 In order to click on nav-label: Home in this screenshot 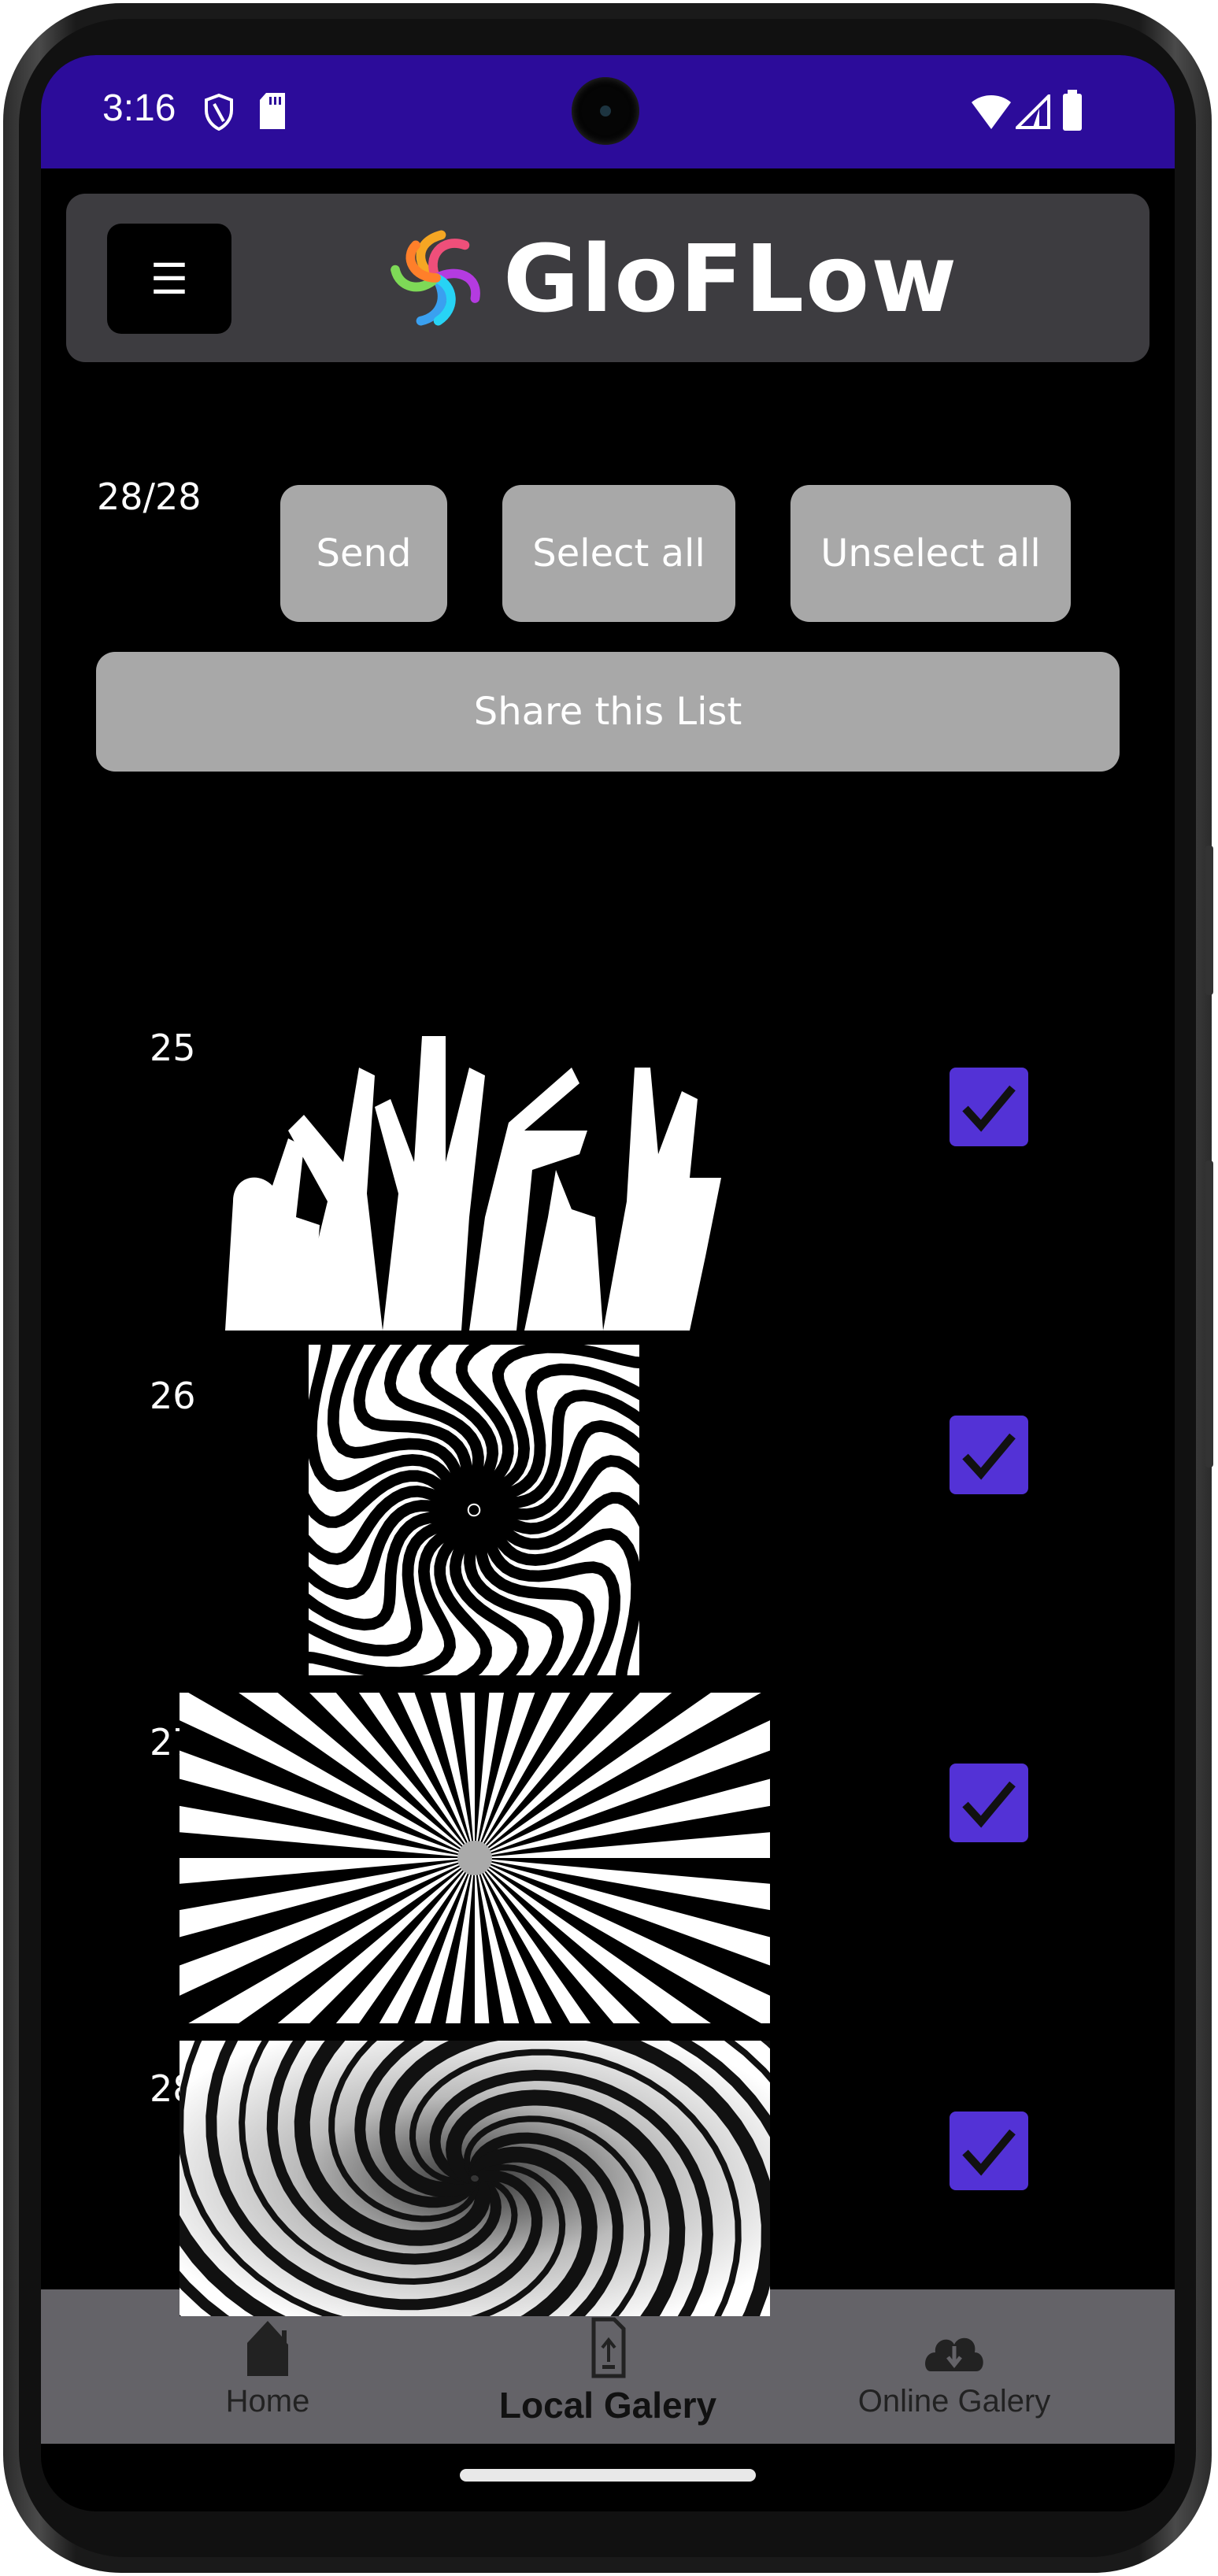, I will do `click(267, 2401)`.